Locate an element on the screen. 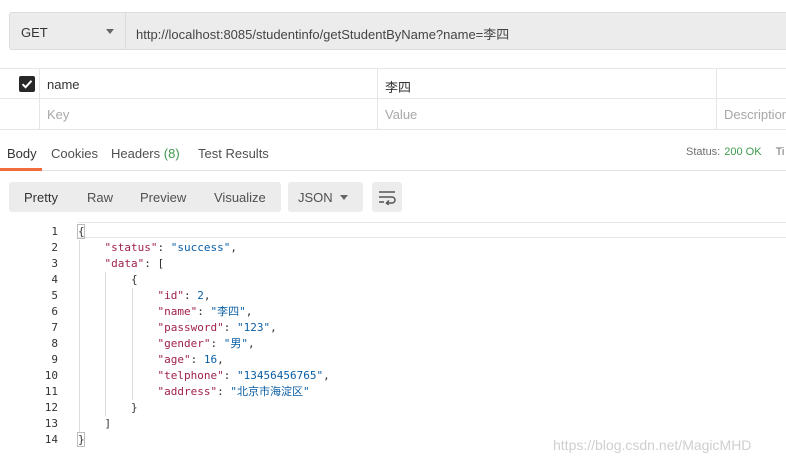 The height and width of the screenshot is (465, 786). wrap-lines-button is located at coordinates (387, 197).